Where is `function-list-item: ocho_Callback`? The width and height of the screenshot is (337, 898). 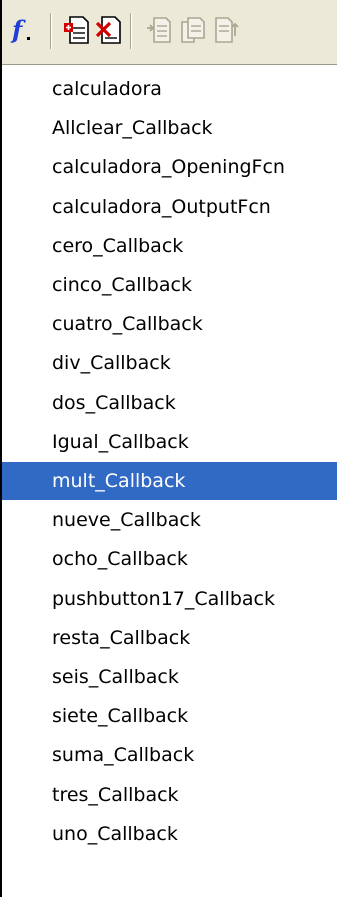 function-list-item: ocho_Callback is located at coordinates (169, 559).